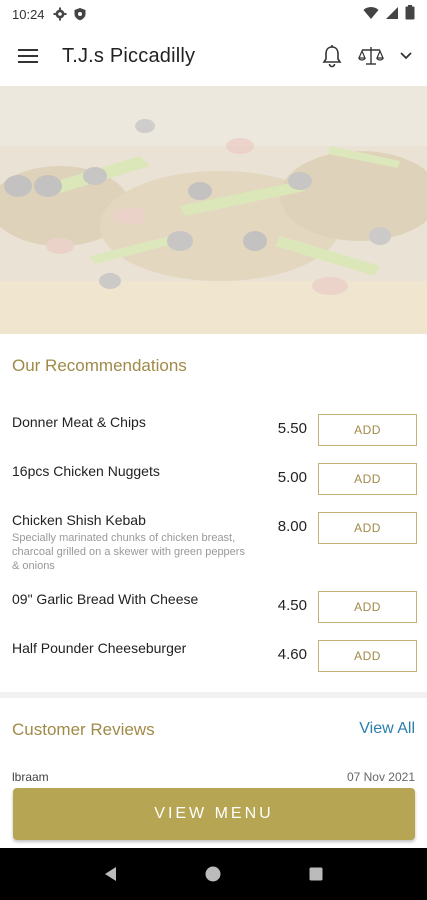 The height and width of the screenshot is (900, 427). Describe the element at coordinates (28, 14) in the screenshot. I see `status-time: 10:24` at that location.